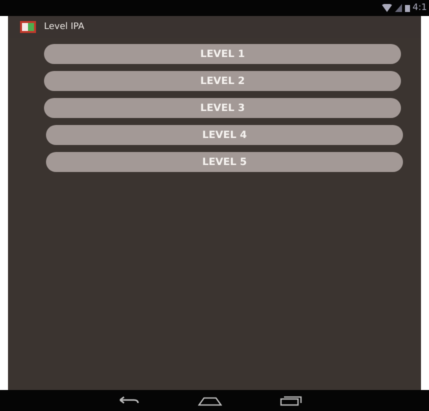  What do you see at coordinates (222, 81) in the screenshot?
I see `level-button: LEVEL 2` at bounding box center [222, 81].